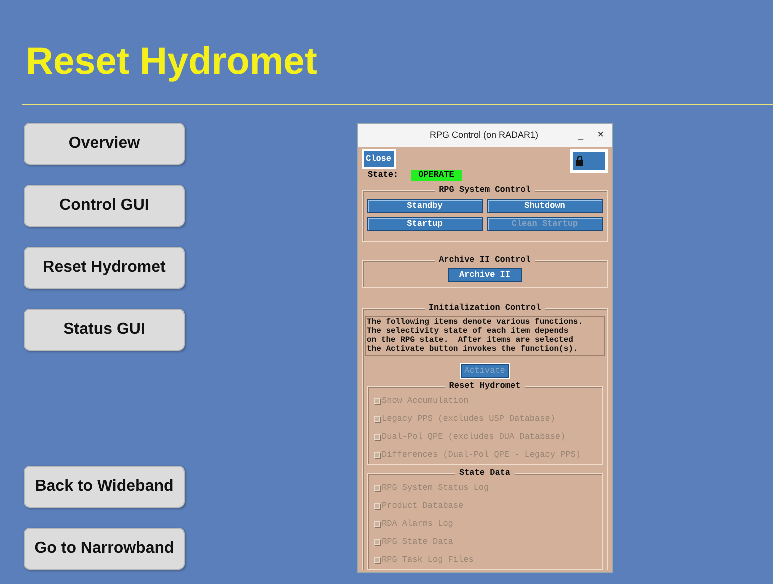 The image size is (773, 584). What do you see at coordinates (485, 275) in the screenshot?
I see `archive-button: Archive II` at bounding box center [485, 275].